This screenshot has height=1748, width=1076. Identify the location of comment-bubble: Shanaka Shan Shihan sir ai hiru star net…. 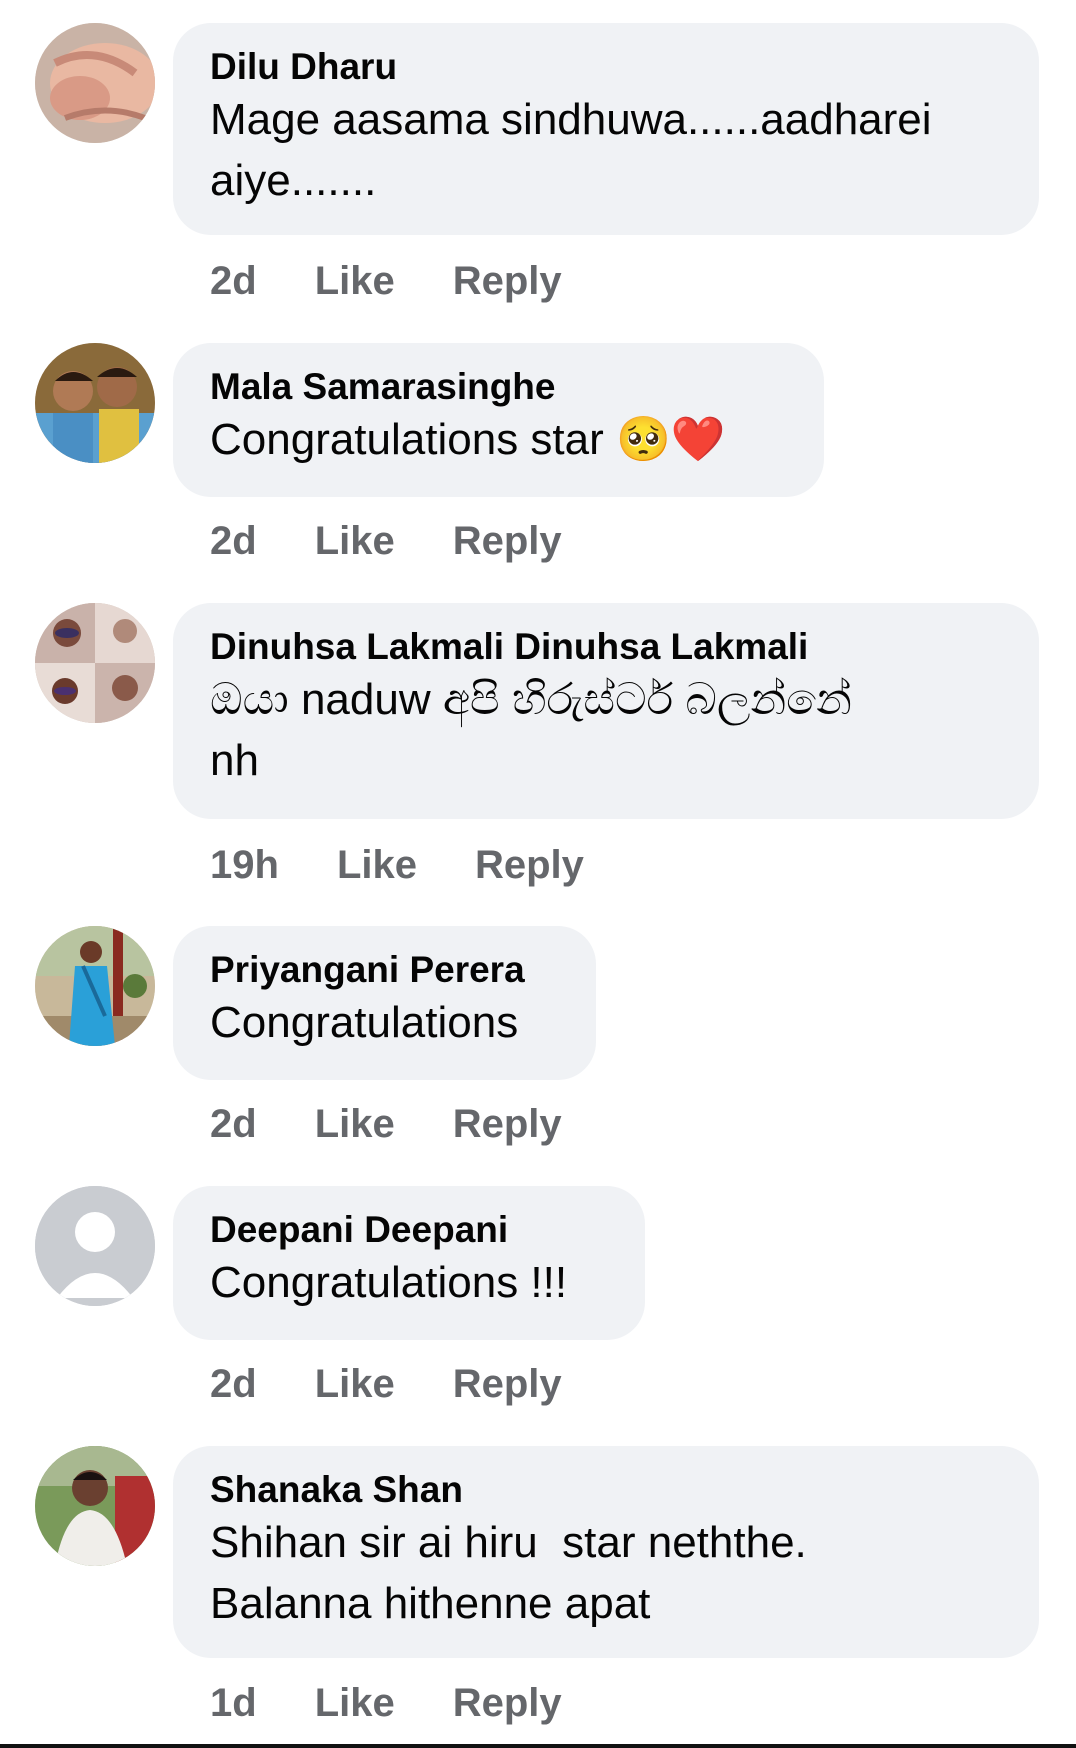
(606, 1552).